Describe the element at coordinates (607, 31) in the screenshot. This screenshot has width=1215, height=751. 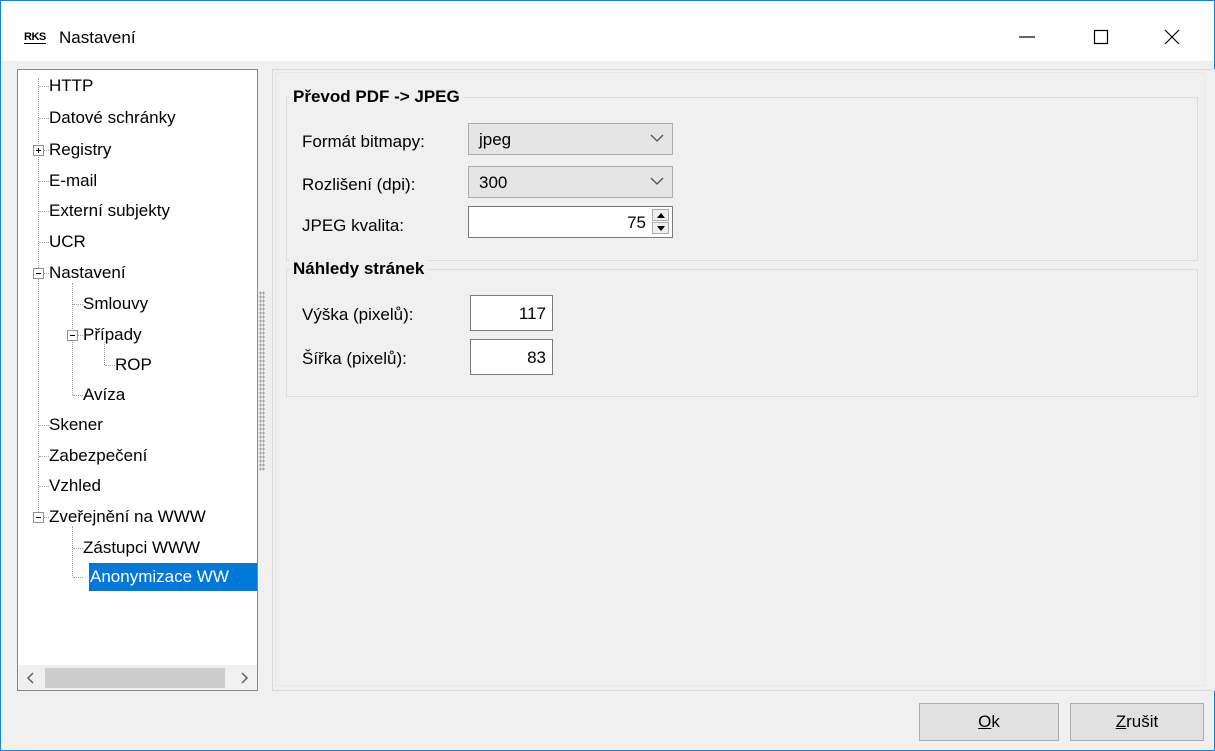
I see `title-bar: RKS Nastavení` at that location.